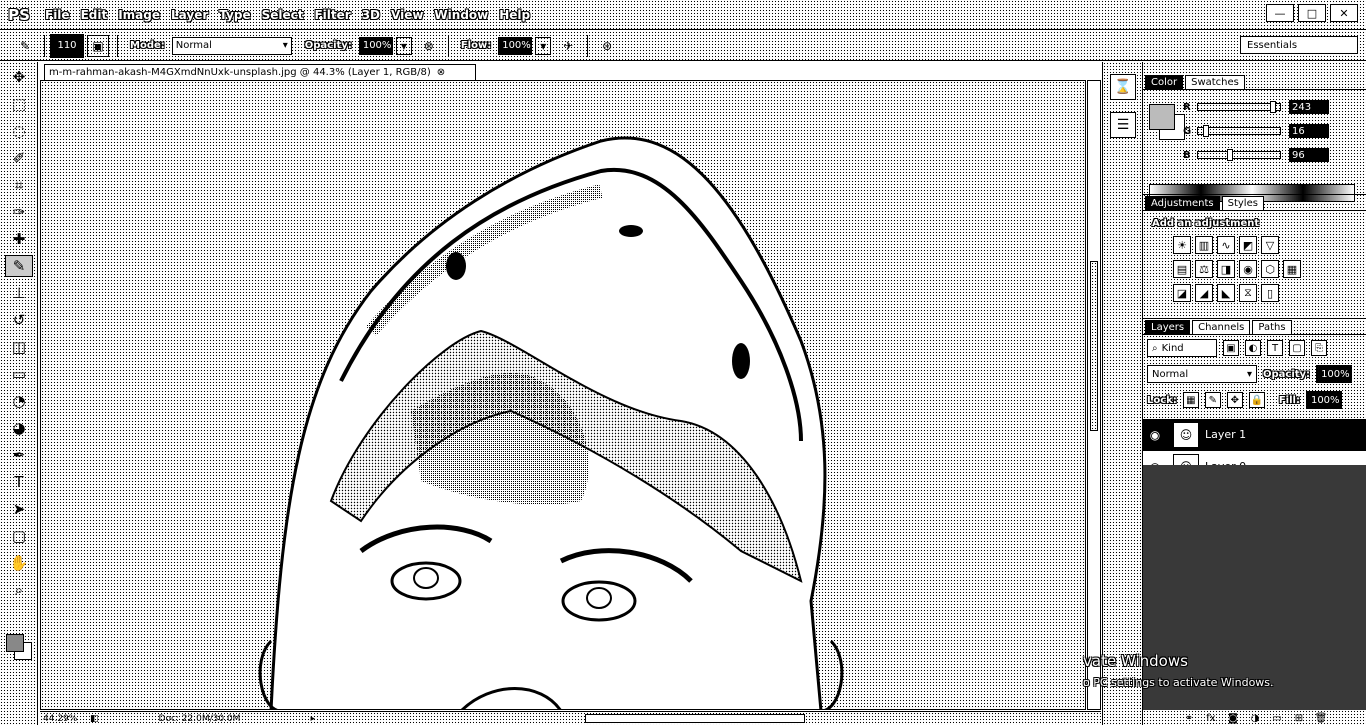  What do you see at coordinates (19, 428) in the screenshot?
I see `dodge-tool-icon: ◕` at bounding box center [19, 428].